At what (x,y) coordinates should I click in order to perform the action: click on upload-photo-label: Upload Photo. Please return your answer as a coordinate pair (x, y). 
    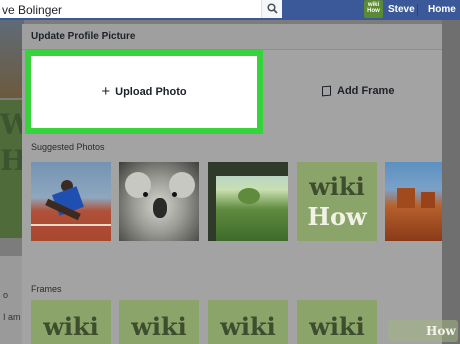
    Looking at the image, I should click on (151, 92).